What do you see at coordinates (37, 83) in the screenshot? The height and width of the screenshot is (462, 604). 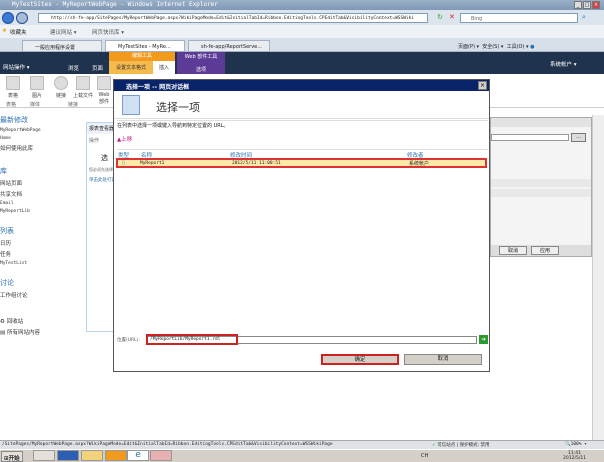 I see `picture-icon` at bounding box center [37, 83].